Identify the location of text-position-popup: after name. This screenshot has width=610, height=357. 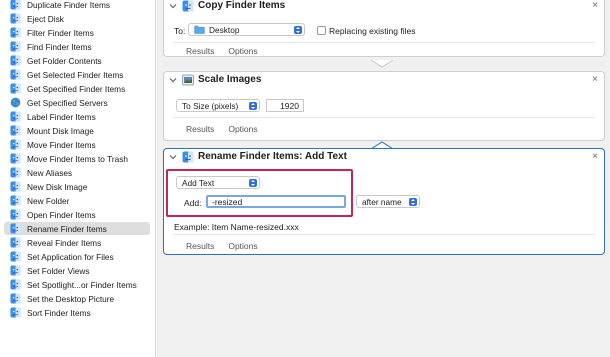
(388, 201).